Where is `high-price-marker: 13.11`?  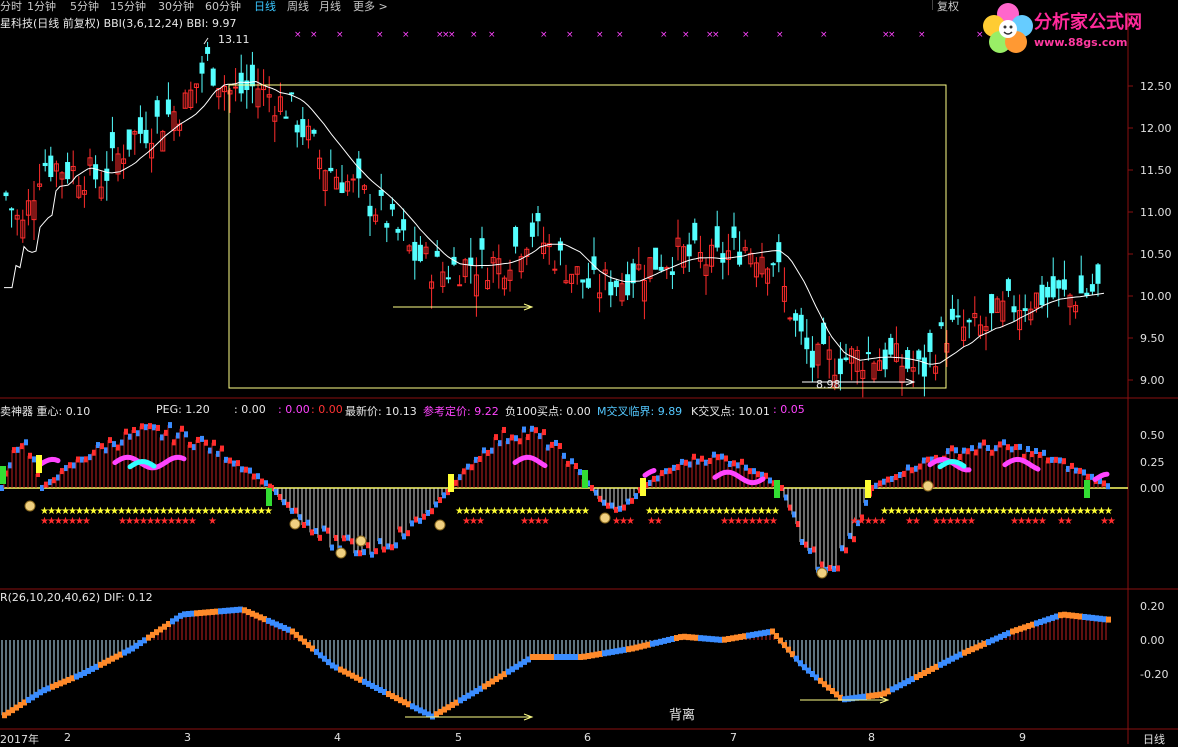 high-price-marker: 13.11 is located at coordinates (234, 39).